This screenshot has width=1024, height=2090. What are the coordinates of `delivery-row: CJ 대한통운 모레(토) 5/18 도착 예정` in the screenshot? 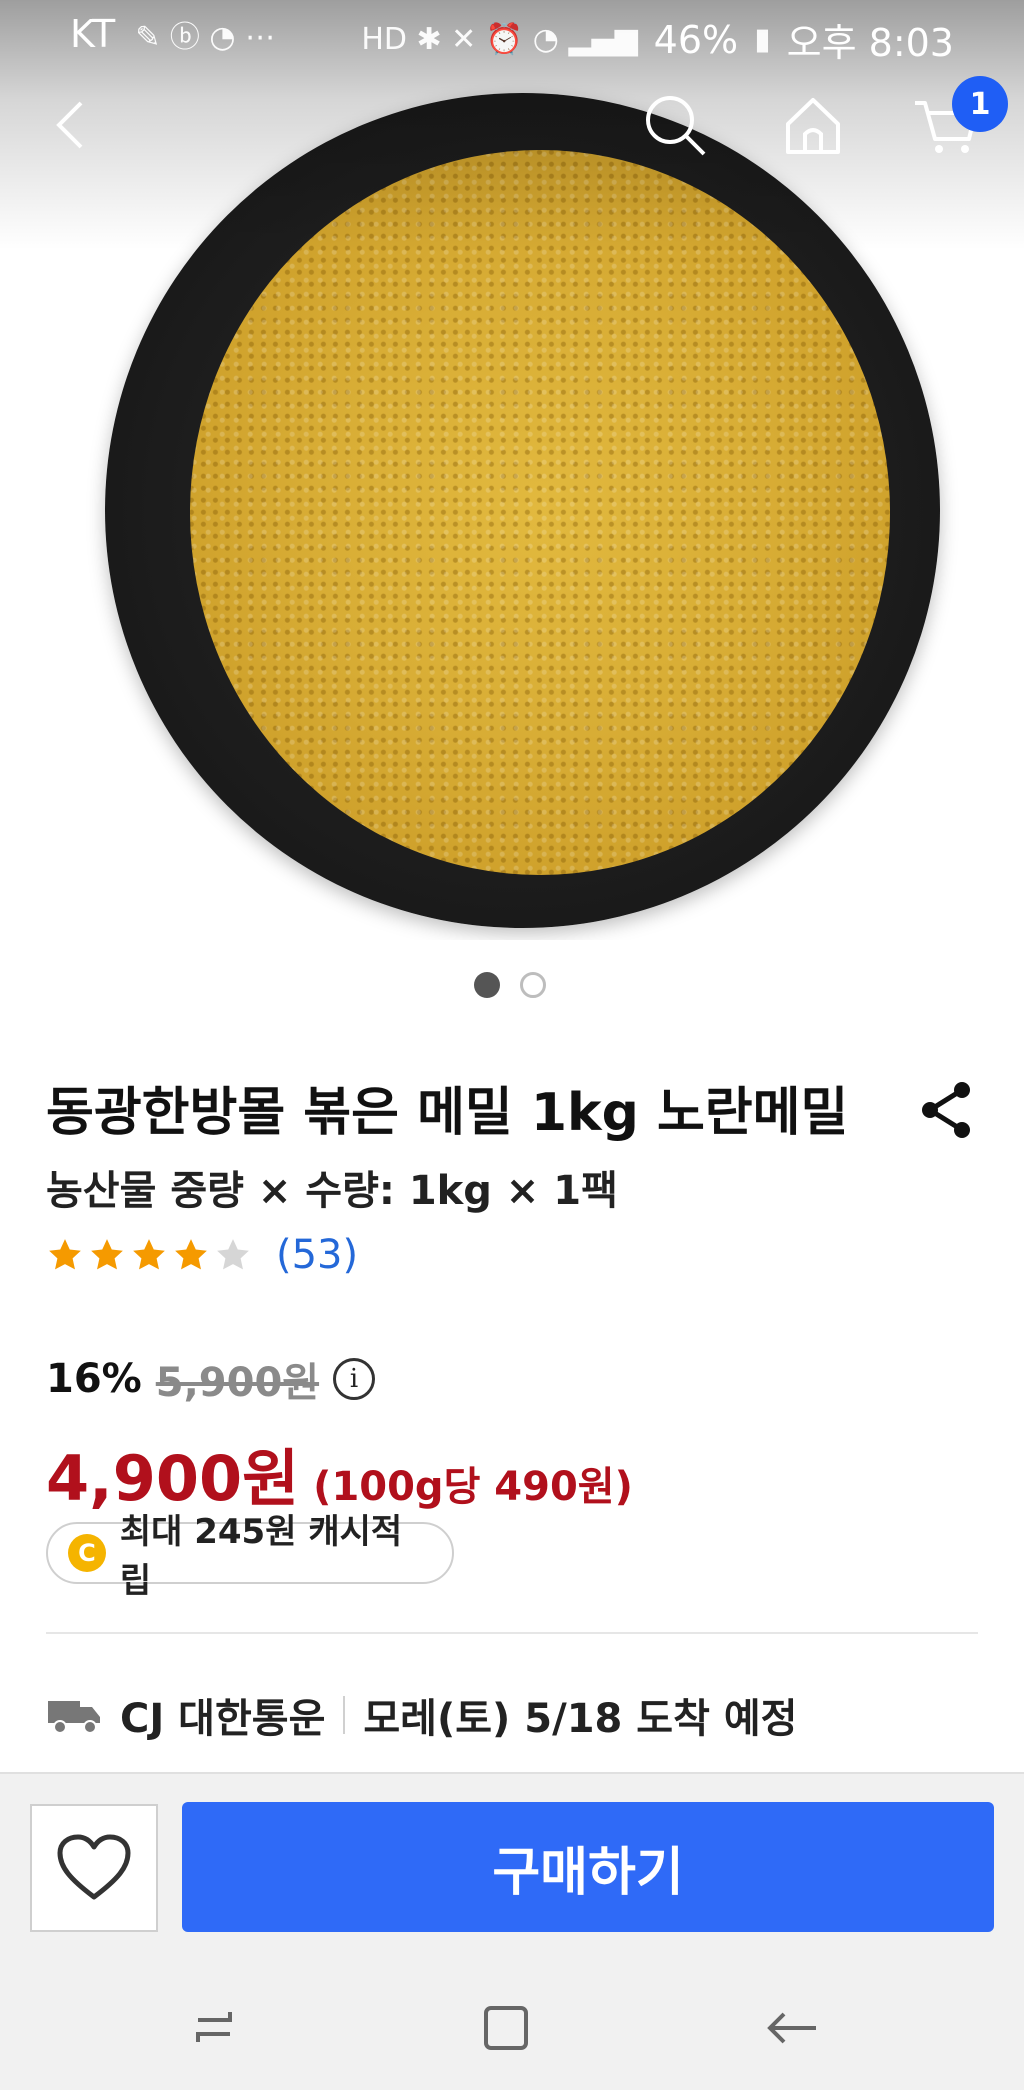 It's located at (421, 1715).